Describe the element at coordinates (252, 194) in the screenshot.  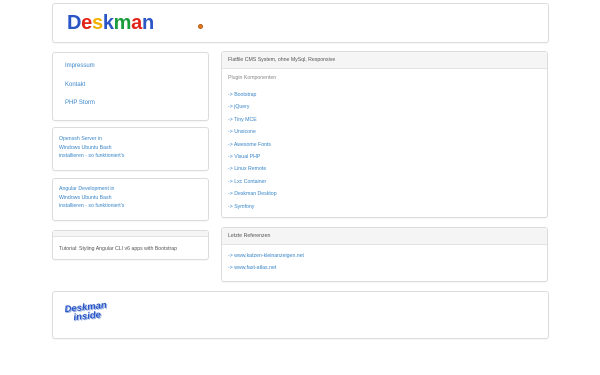
I see `plugin-link-deskman-desktop: -> Deskman Desktop` at that location.